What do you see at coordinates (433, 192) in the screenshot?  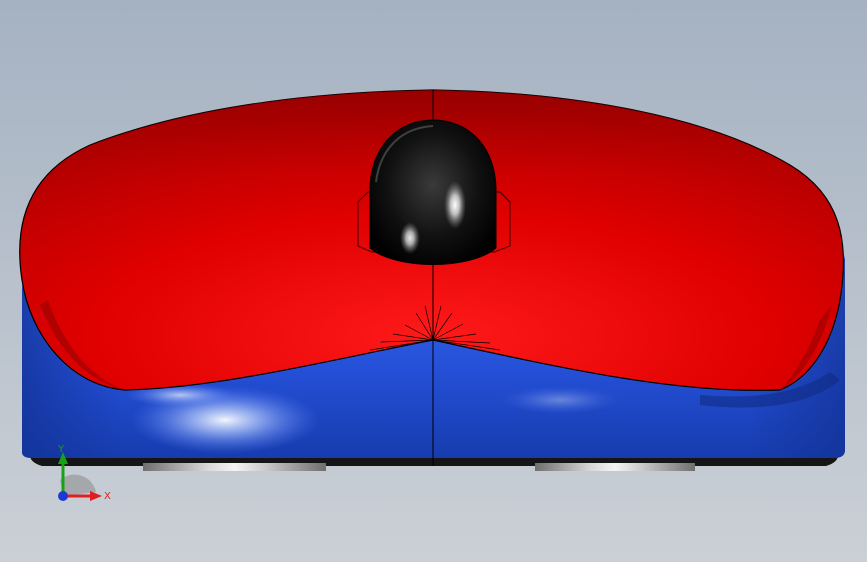 I see `scroll-wheel` at bounding box center [433, 192].